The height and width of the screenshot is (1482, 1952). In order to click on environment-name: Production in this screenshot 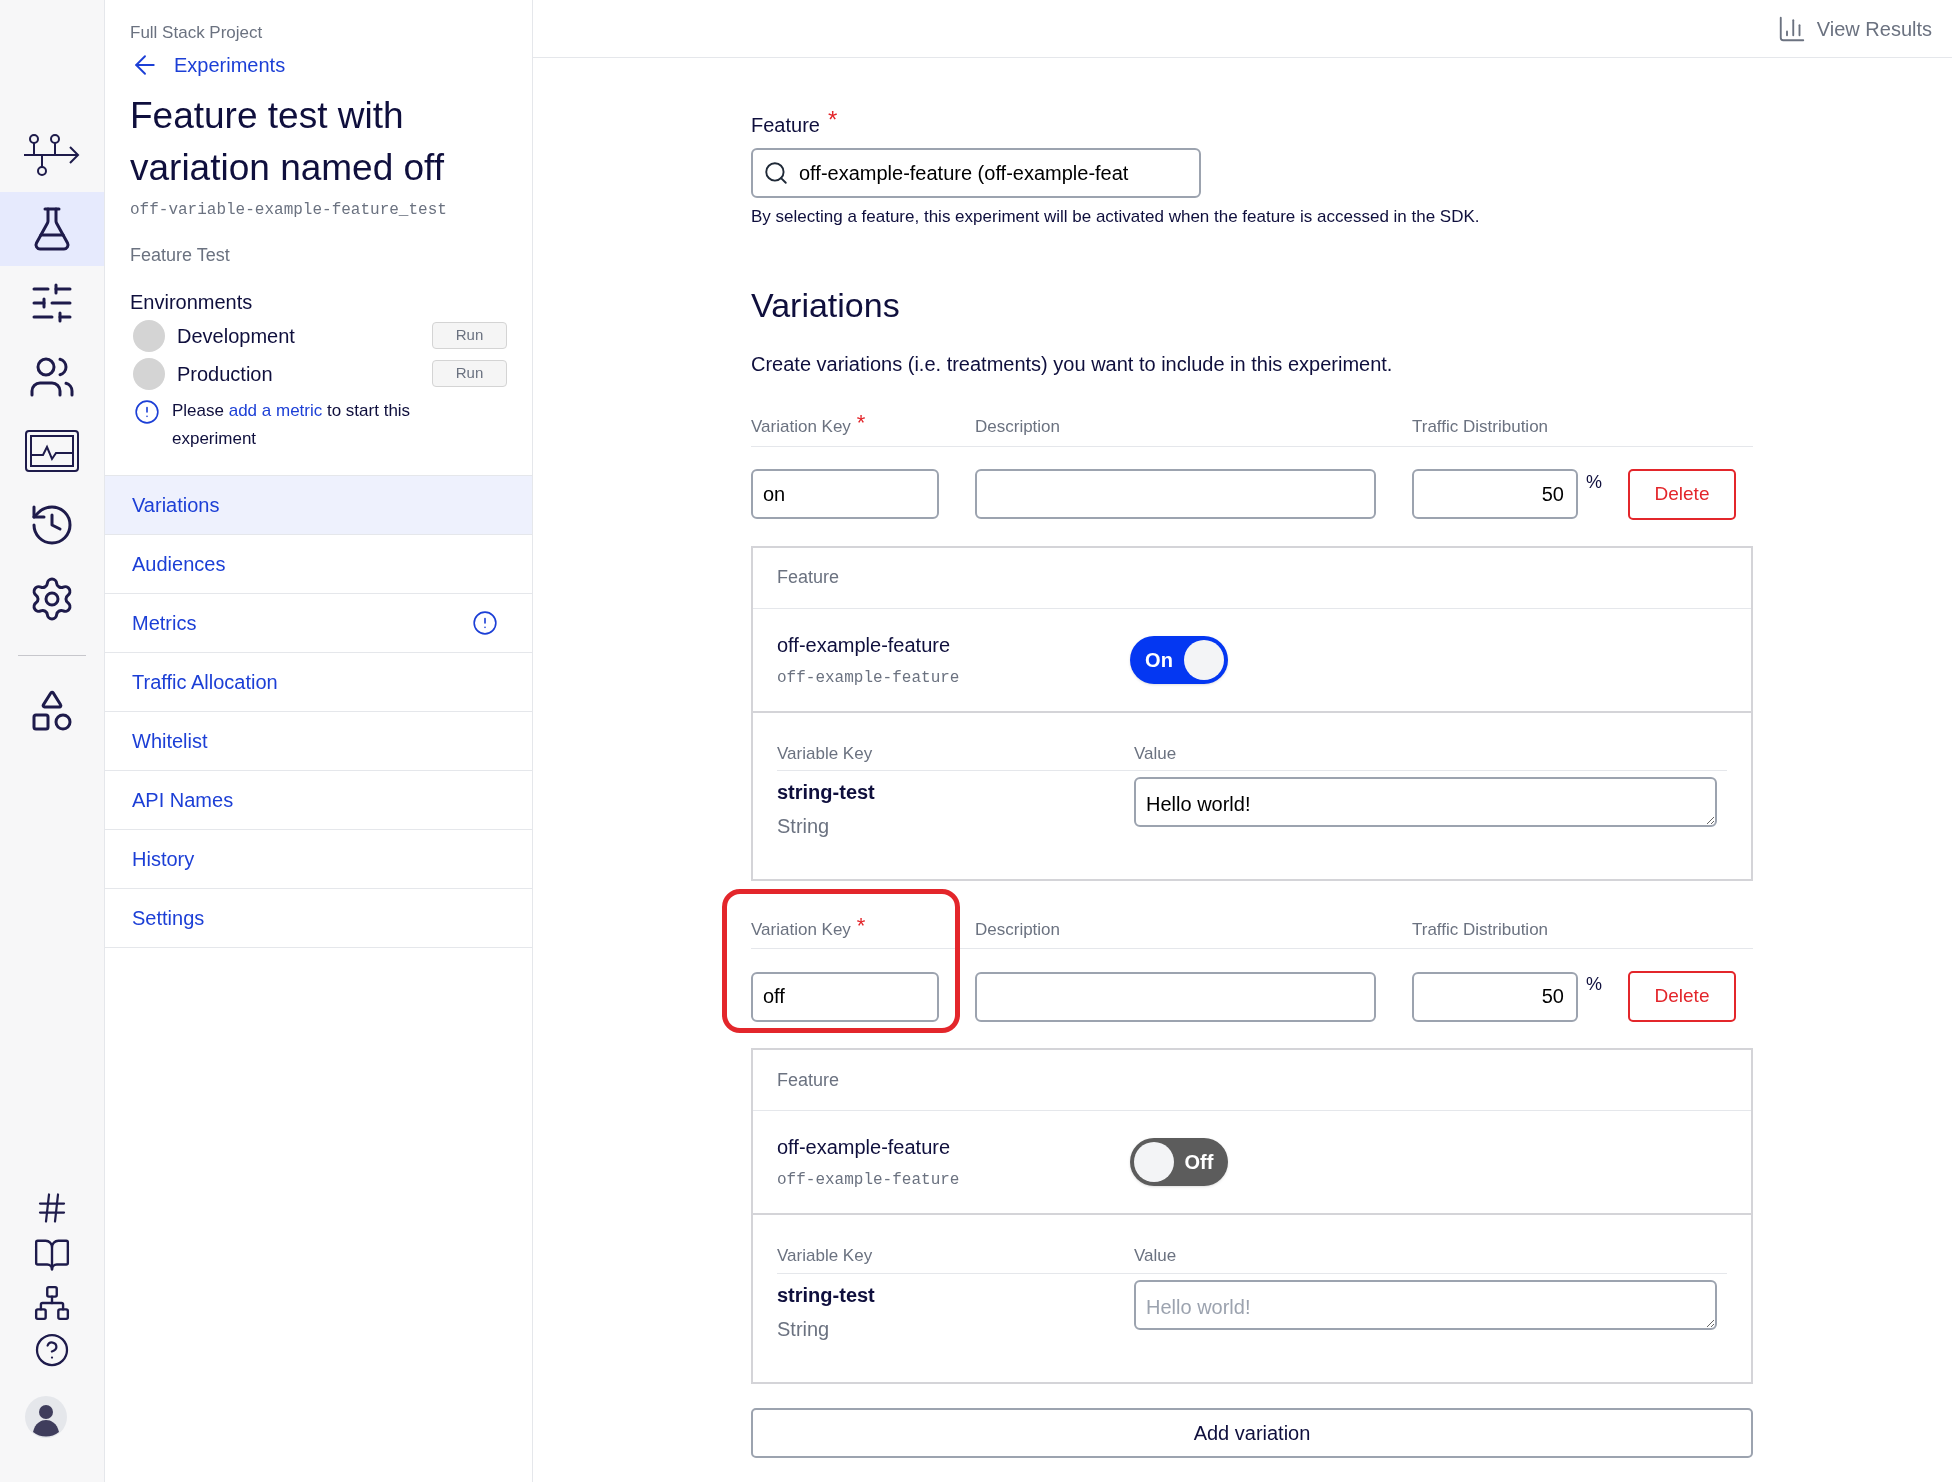, I will do `click(225, 374)`.